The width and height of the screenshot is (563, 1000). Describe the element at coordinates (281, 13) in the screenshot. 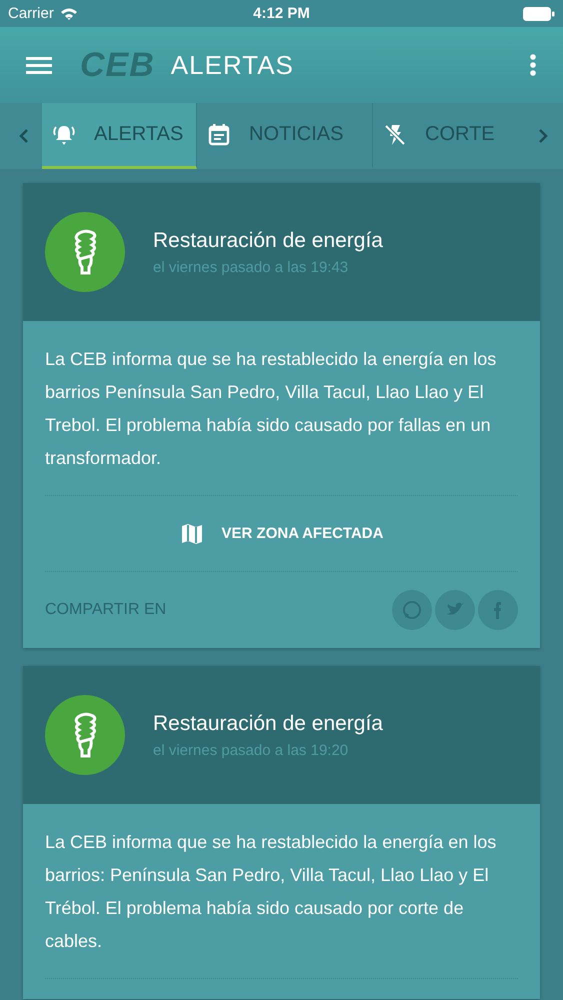

I see `clock-time: 4:12 PM` at that location.